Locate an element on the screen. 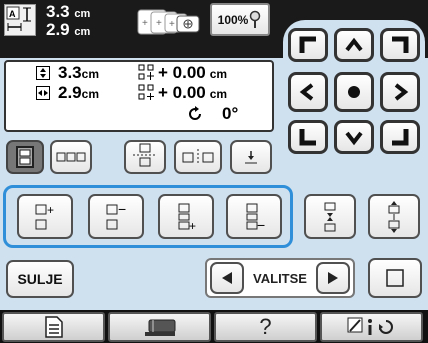 The width and height of the screenshot is (428, 343). layout-horizontal-button is located at coordinates (71, 157).